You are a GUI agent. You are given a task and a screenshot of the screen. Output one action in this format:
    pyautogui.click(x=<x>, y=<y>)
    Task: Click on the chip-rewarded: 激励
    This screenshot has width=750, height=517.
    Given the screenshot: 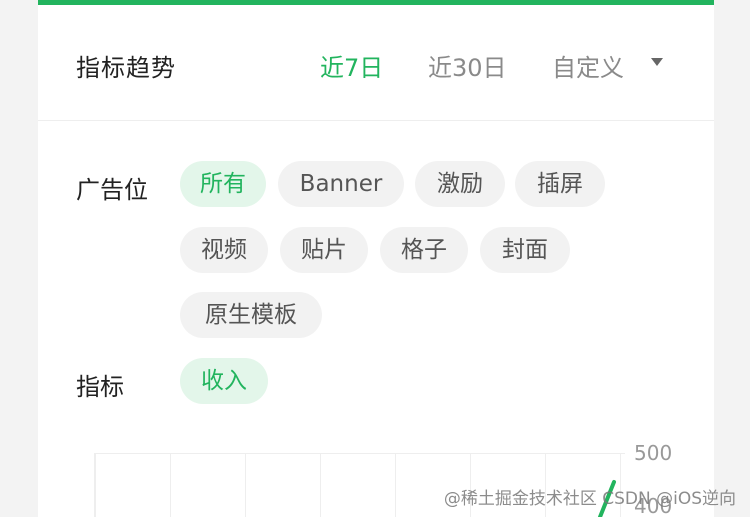 What is the action you would take?
    pyautogui.click(x=460, y=184)
    